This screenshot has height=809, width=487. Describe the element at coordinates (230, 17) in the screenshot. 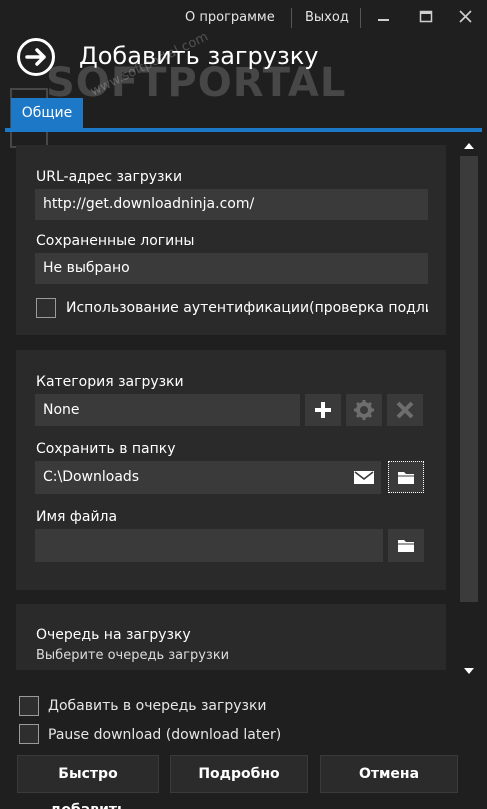

I see `about-link: О программе` at that location.